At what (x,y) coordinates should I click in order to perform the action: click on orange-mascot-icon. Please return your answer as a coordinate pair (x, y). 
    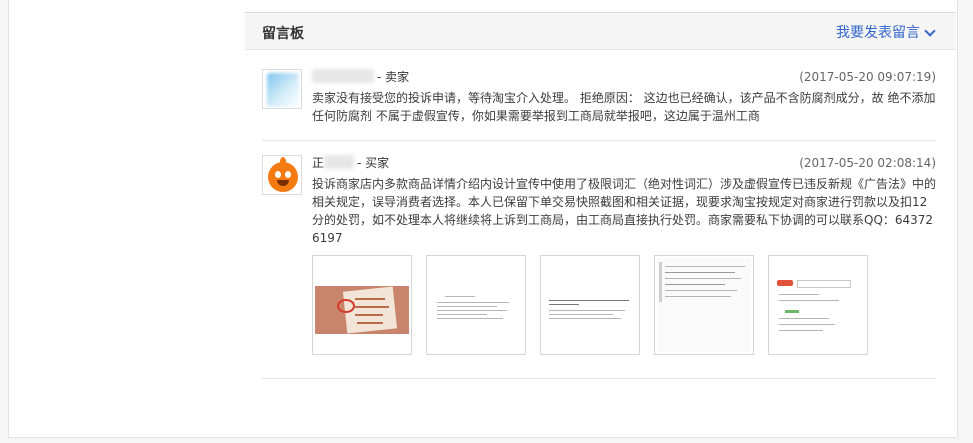
    Looking at the image, I should click on (283, 174).